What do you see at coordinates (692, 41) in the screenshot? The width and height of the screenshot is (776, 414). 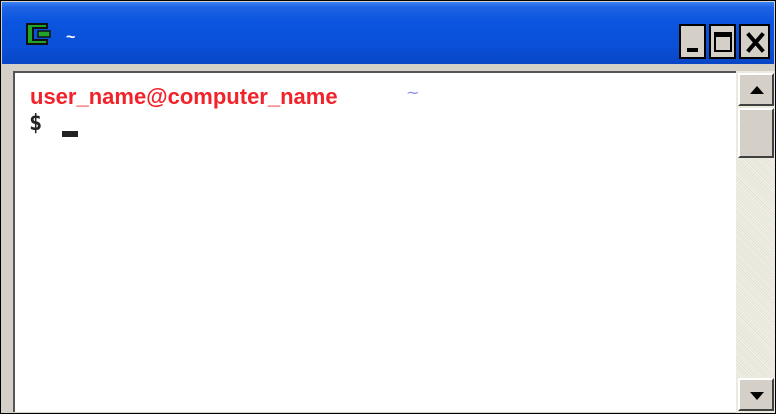 I see `minimize-button` at bounding box center [692, 41].